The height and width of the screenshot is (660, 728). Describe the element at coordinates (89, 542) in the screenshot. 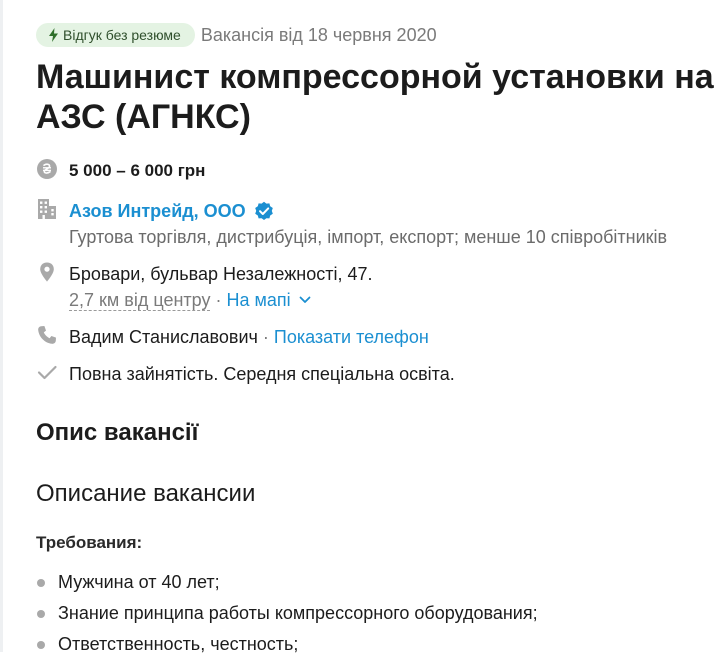

I see `requirements-label: Требования:` at that location.